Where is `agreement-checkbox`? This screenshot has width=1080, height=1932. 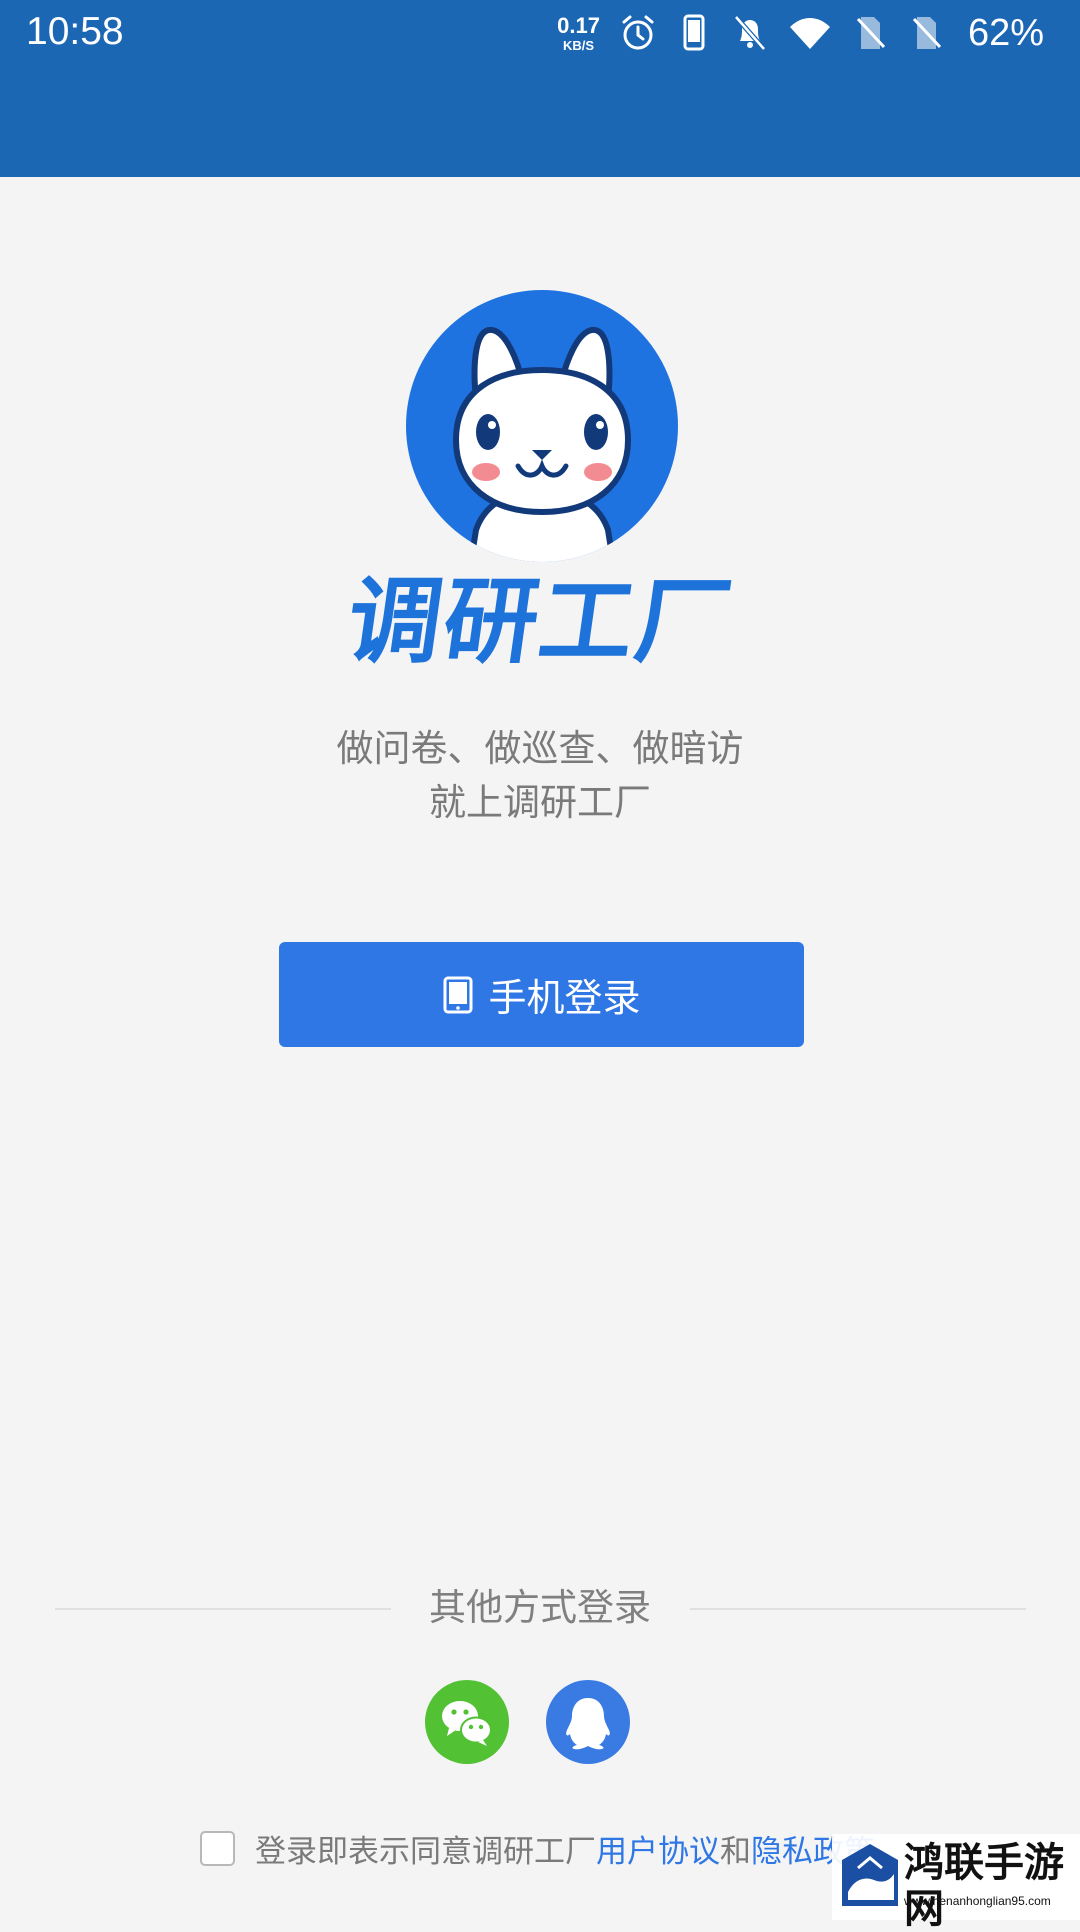 agreement-checkbox is located at coordinates (217, 1848).